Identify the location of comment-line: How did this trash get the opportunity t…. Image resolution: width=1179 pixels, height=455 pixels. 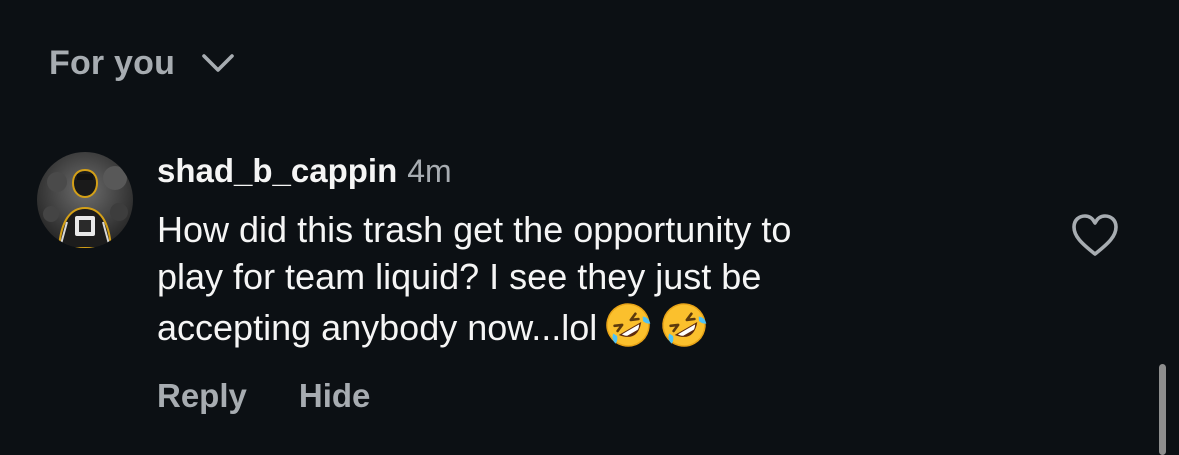
(474, 229).